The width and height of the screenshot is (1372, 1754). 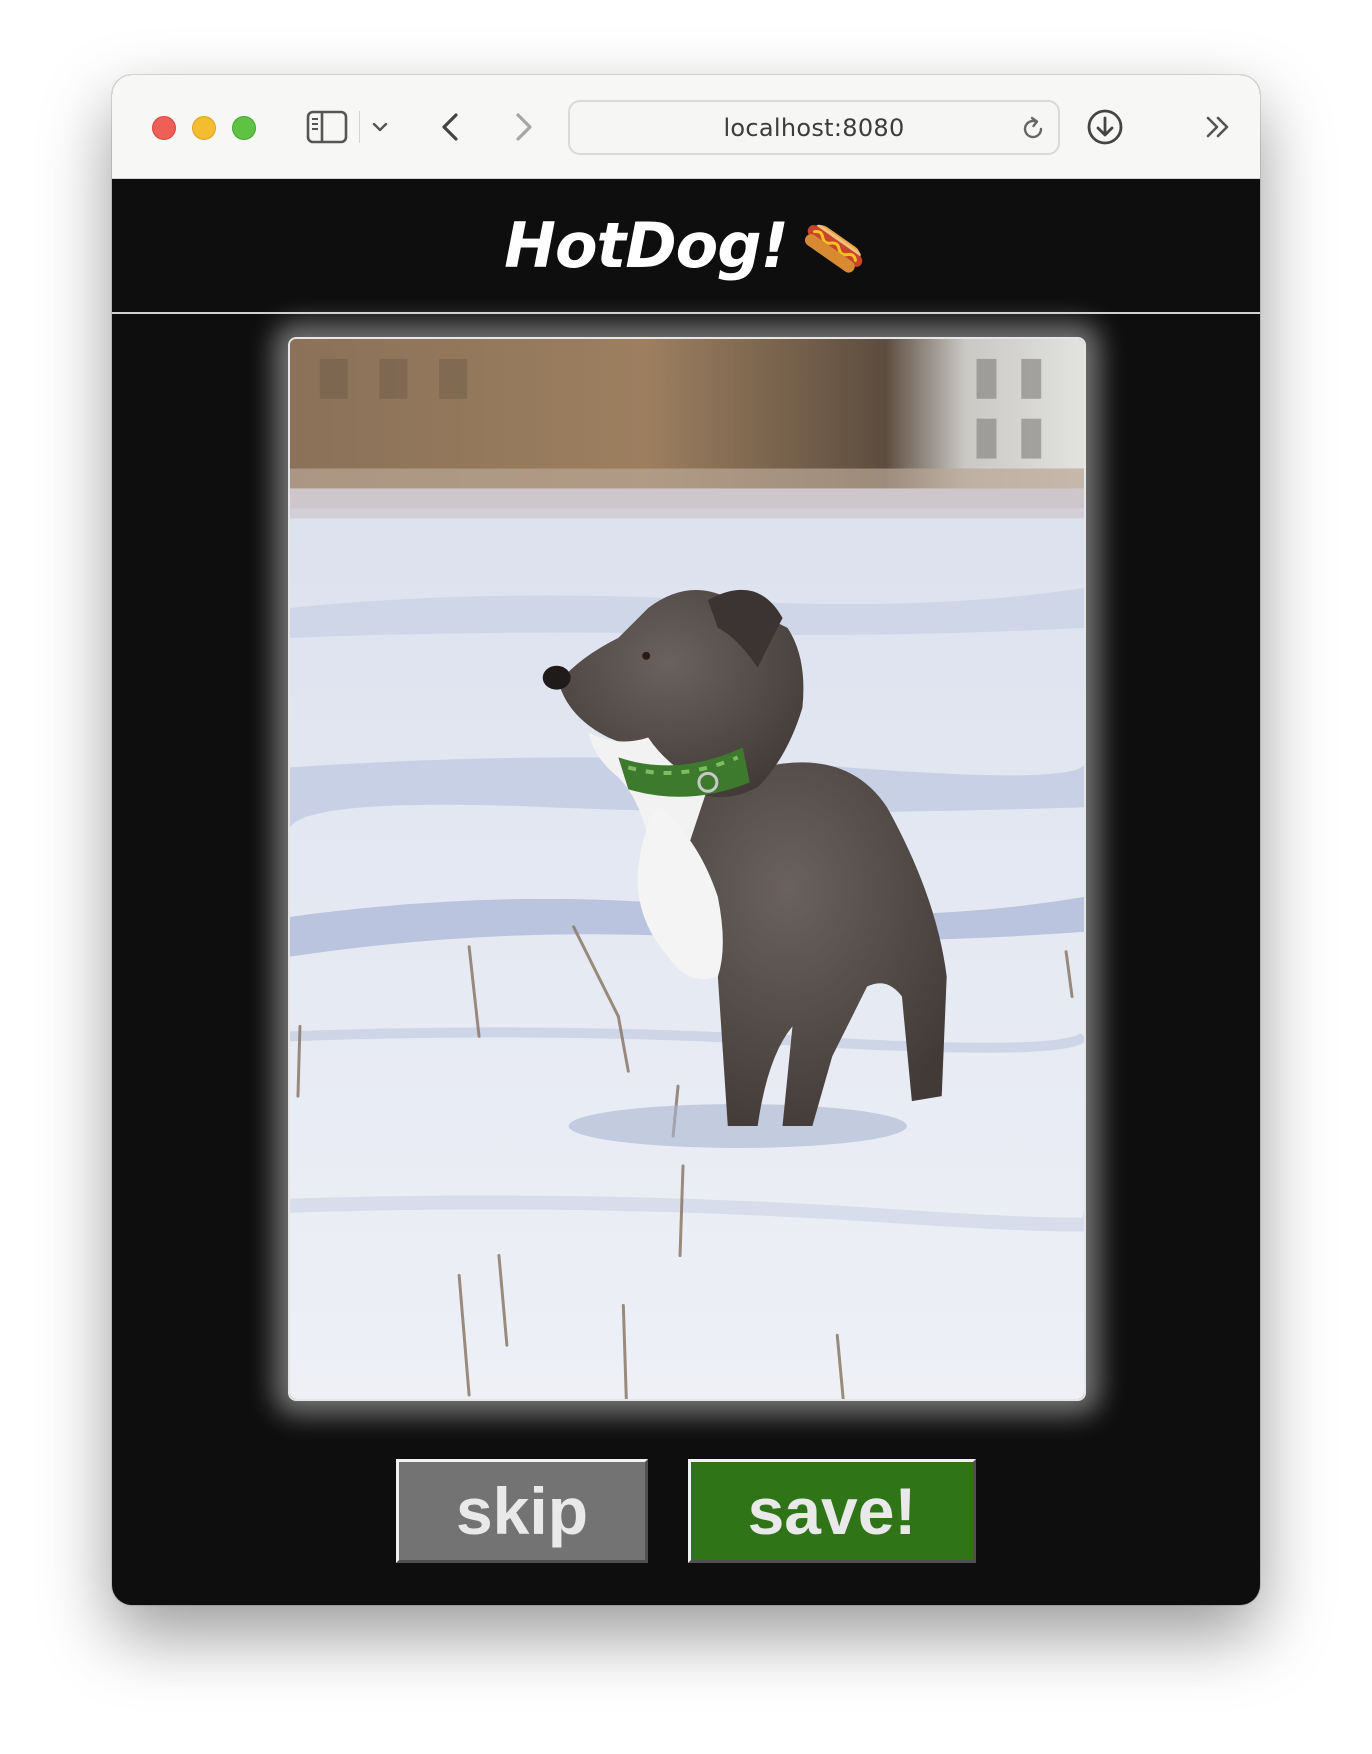 I want to click on browser-toolbar: localhost:8080, so click(x=686, y=127).